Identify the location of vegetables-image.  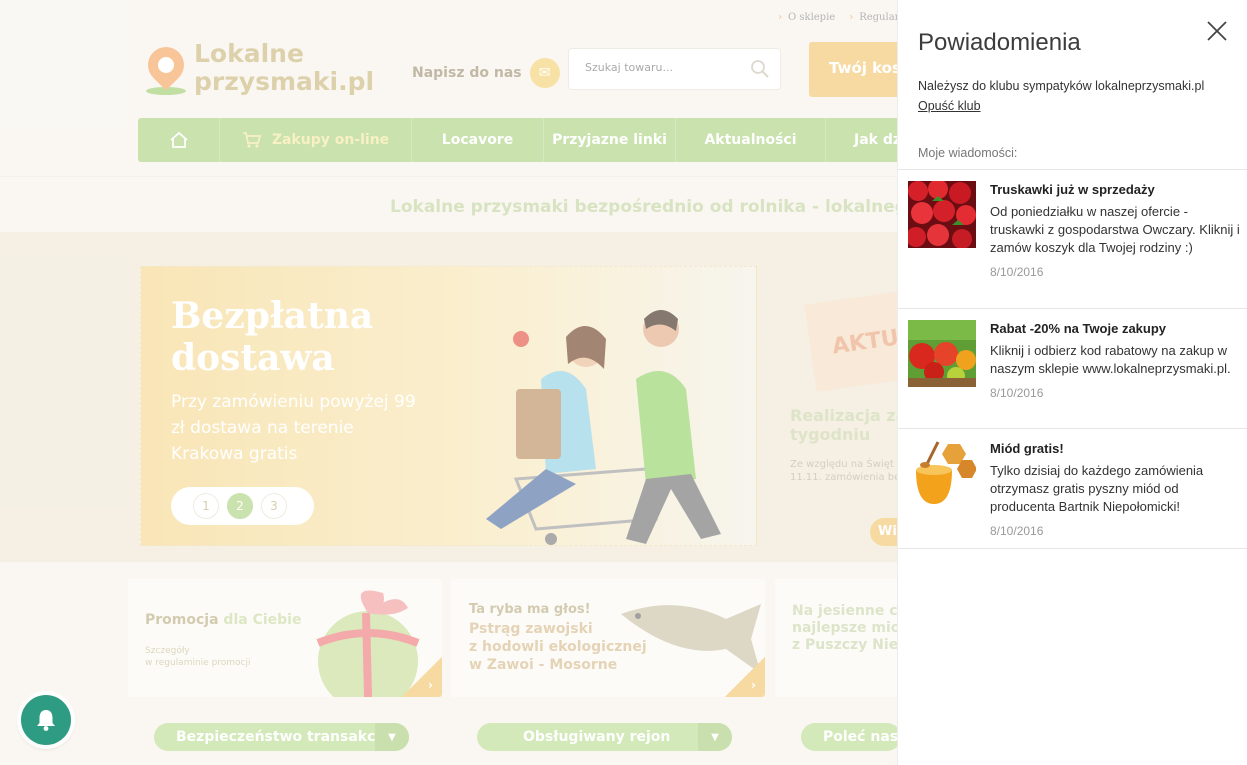
(942, 353).